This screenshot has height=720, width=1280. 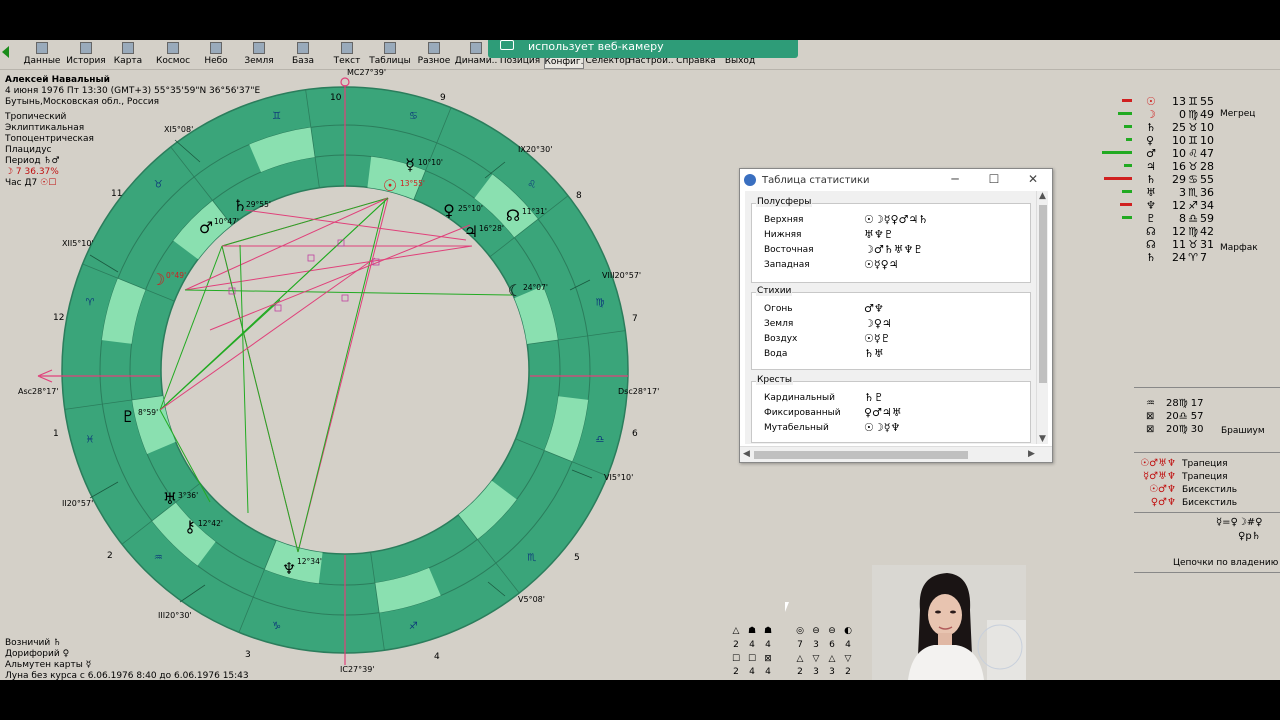 I want to click on stats-group: Стихии Огонь ♂♆ Земля ☽♀♃ Воздух ☉☿♇ Вода ♄♅, so click(x=891, y=328).